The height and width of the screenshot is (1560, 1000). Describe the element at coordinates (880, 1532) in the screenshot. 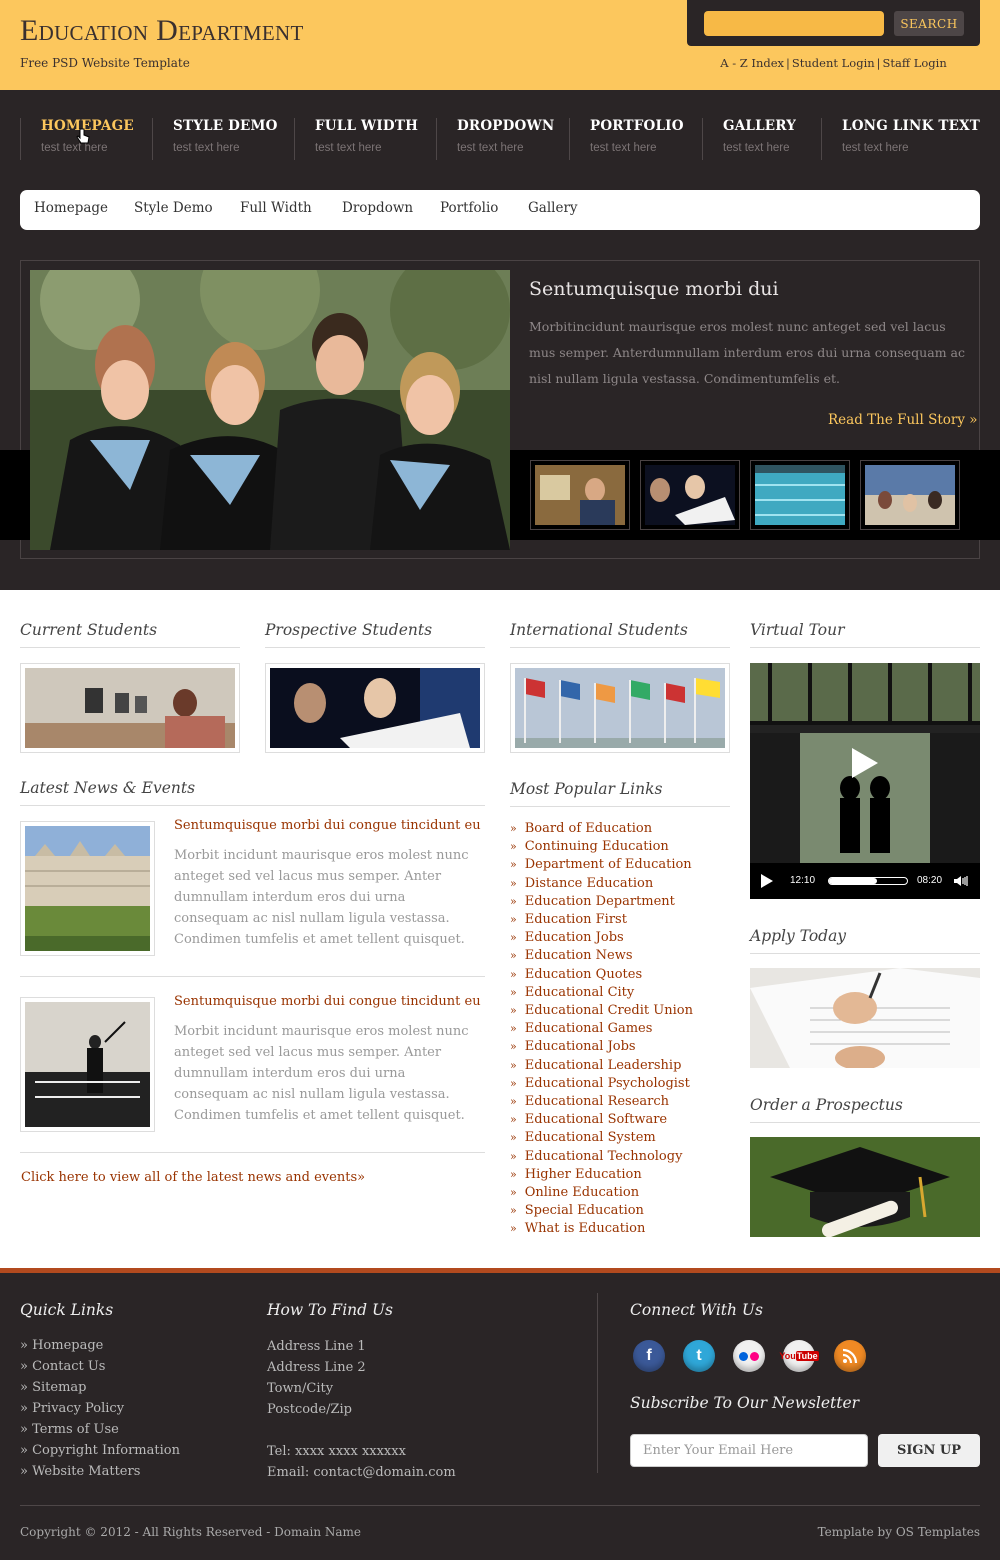

I see `template-credit: Template by OS Templates` at that location.